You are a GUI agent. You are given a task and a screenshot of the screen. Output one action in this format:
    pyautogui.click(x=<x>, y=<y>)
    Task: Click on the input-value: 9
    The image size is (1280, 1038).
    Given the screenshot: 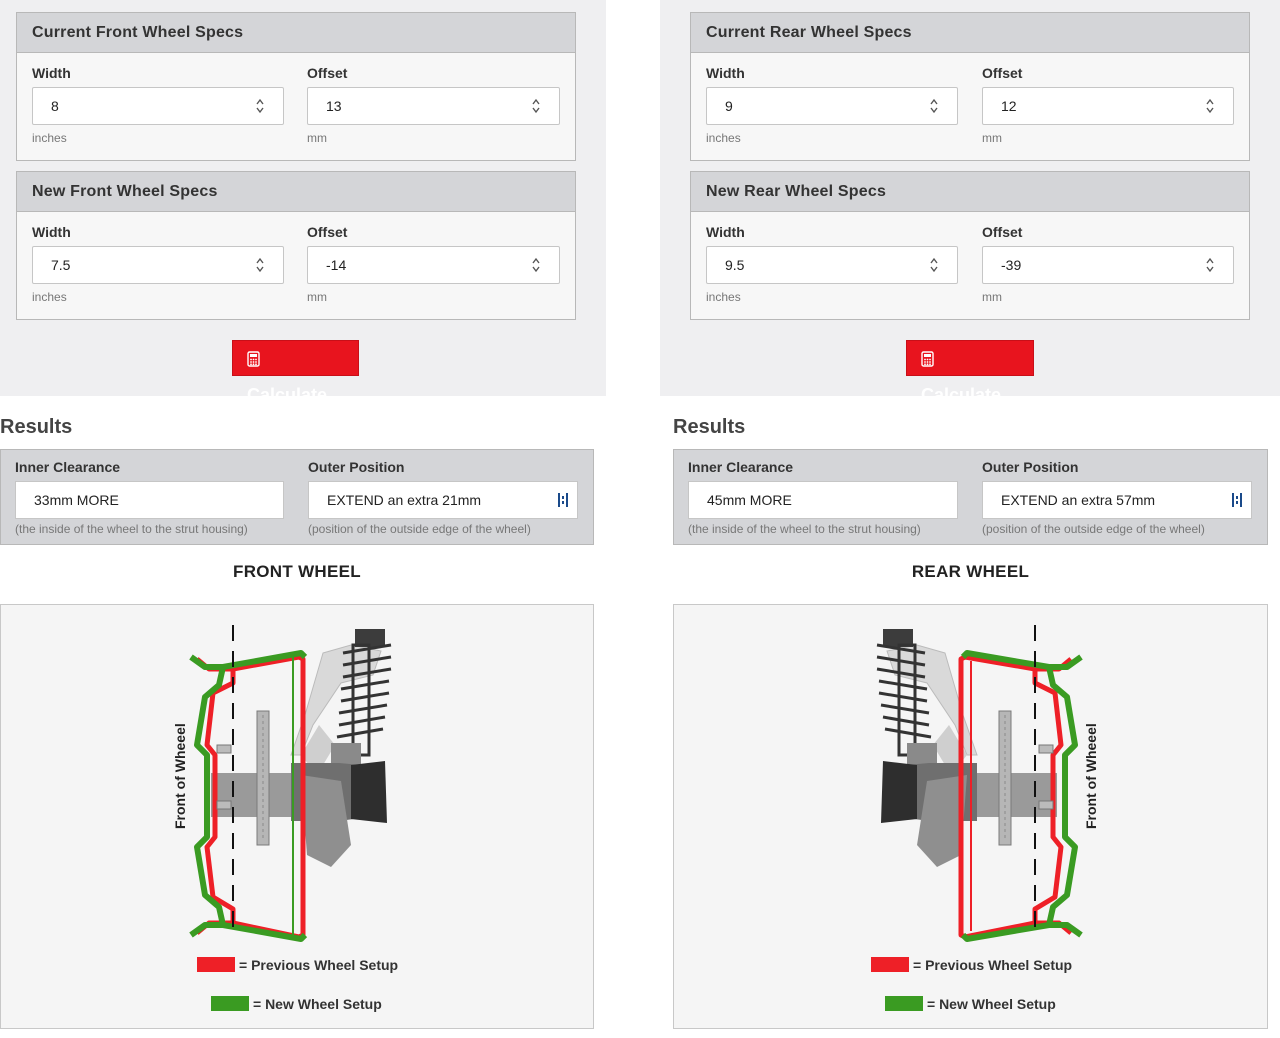 What is the action you would take?
    pyautogui.click(x=729, y=106)
    